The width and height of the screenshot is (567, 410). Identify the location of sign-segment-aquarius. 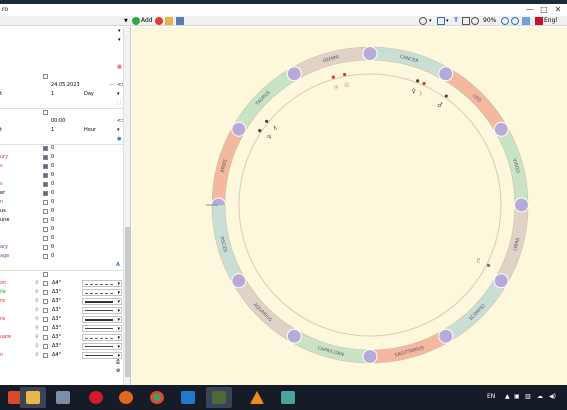
(265, 310).